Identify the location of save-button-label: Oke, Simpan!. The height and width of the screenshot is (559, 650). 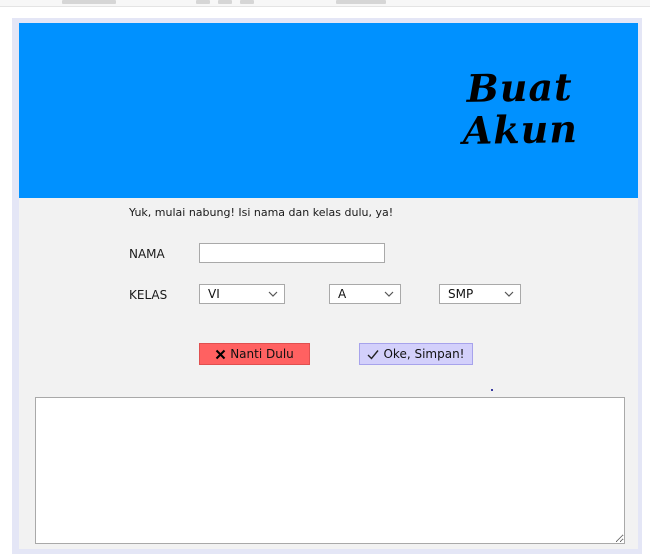
(424, 354).